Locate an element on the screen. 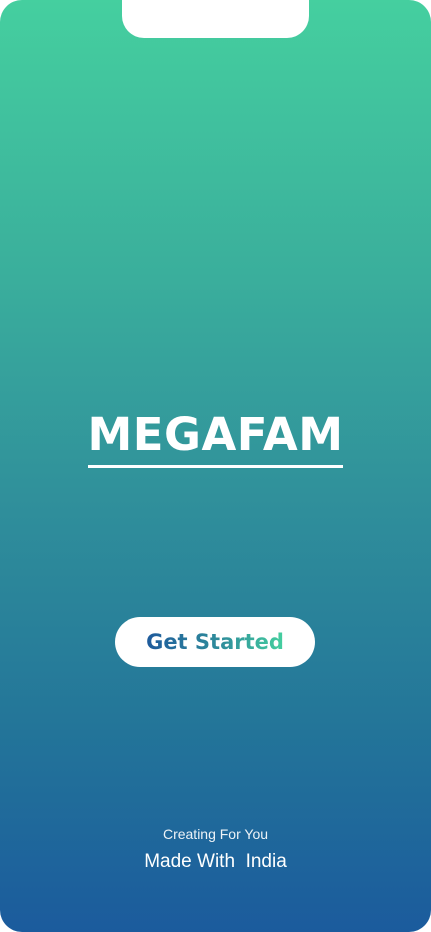  get-started-button: Get Started is located at coordinates (215, 642).